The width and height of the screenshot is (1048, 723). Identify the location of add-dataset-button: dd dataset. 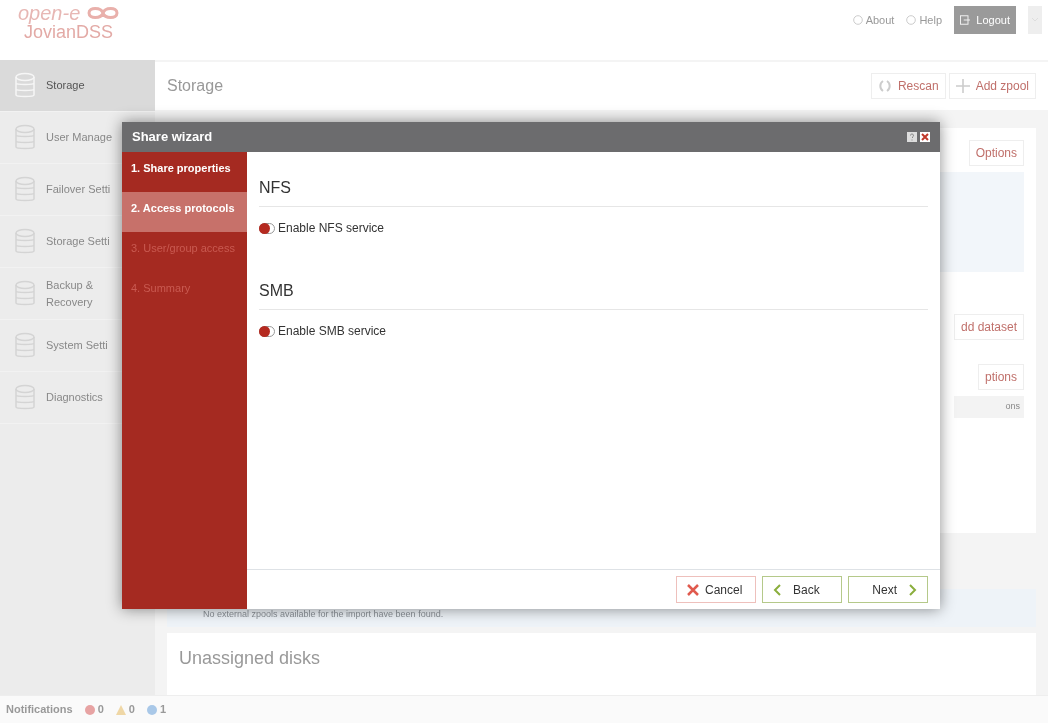
(988, 327).